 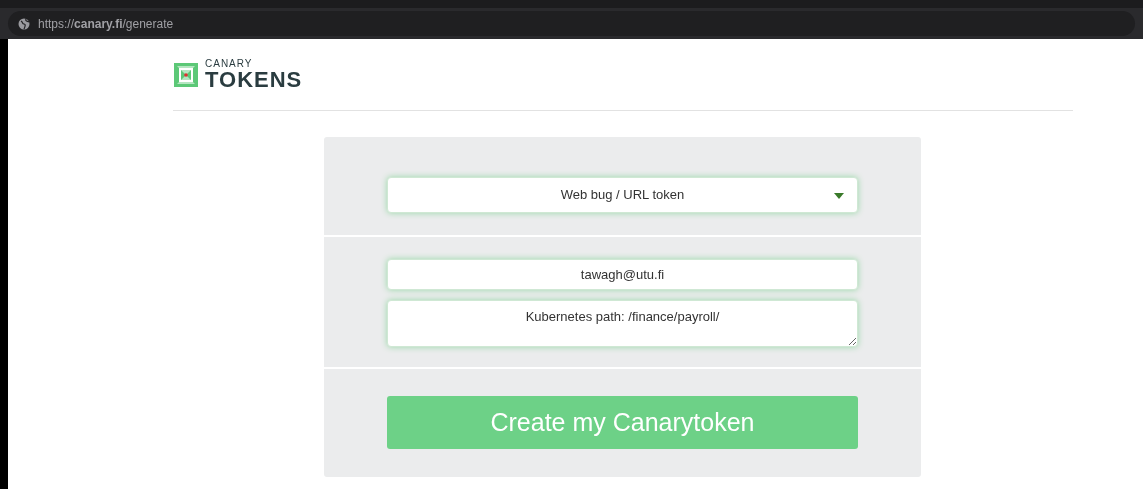 What do you see at coordinates (622, 323) in the screenshot?
I see `memo-field: Kubernetes path: /finance/payroll/` at bounding box center [622, 323].